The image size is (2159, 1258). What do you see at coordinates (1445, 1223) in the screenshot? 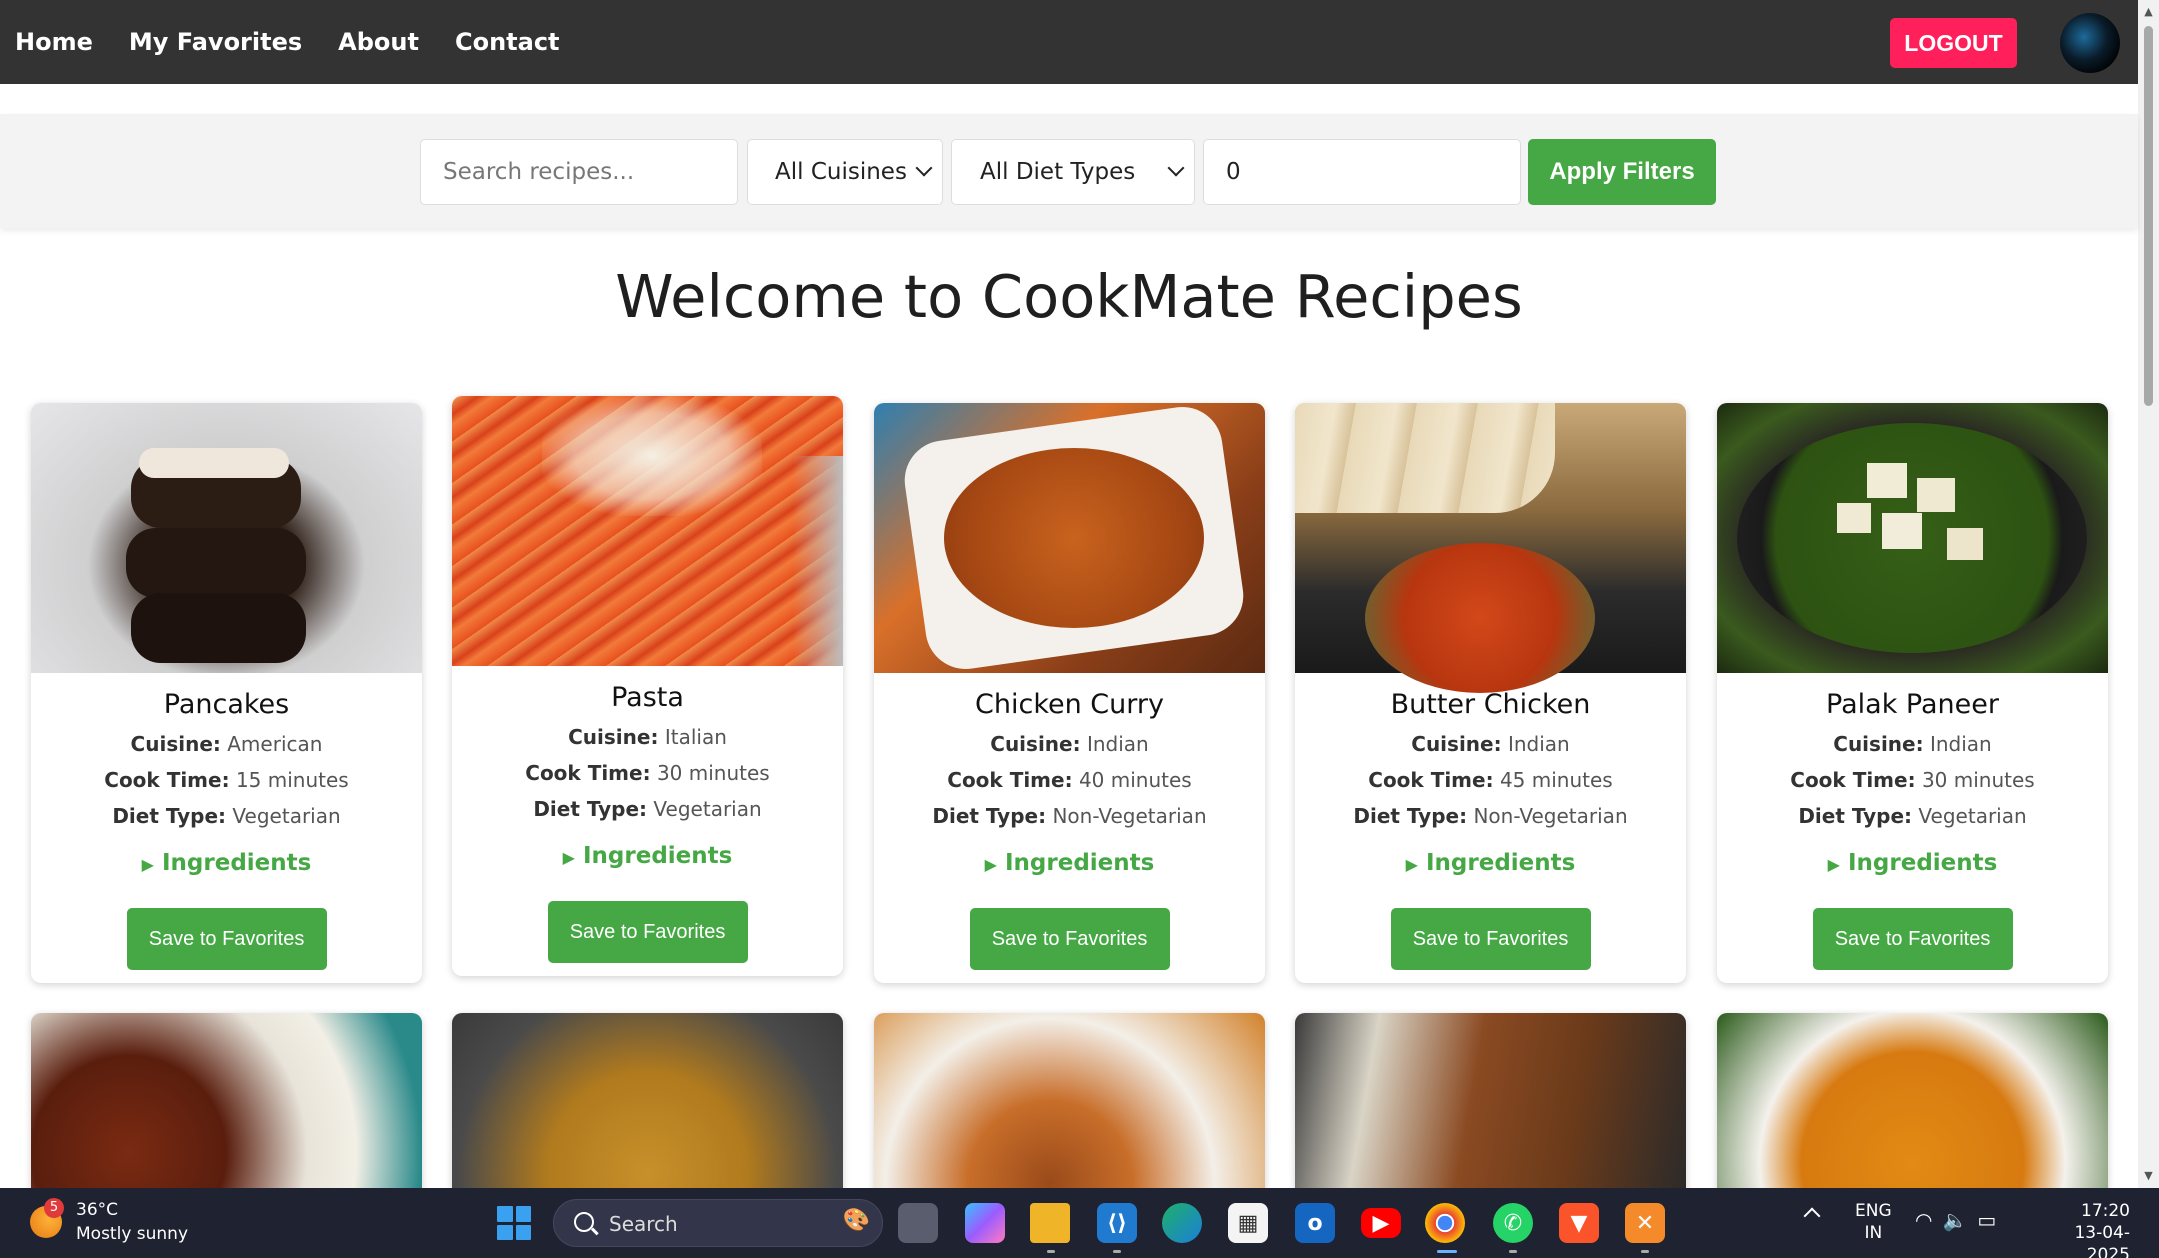
I see `chrome-icon` at bounding box center [1445, 1223].